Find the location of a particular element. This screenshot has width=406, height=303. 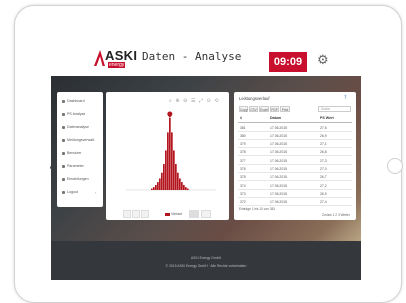

column-header-id: # is located at coordinates (241, 118).